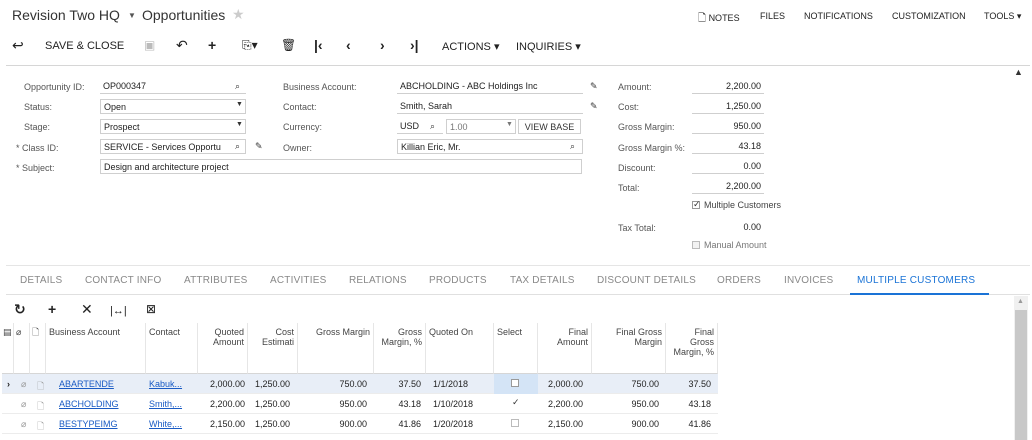 Image resolution: width=1032 pixels, height=440 pixels. Describe the element at coordinates (382, 45) in the screenshot. I see `next-record-icon: ›` at that location.